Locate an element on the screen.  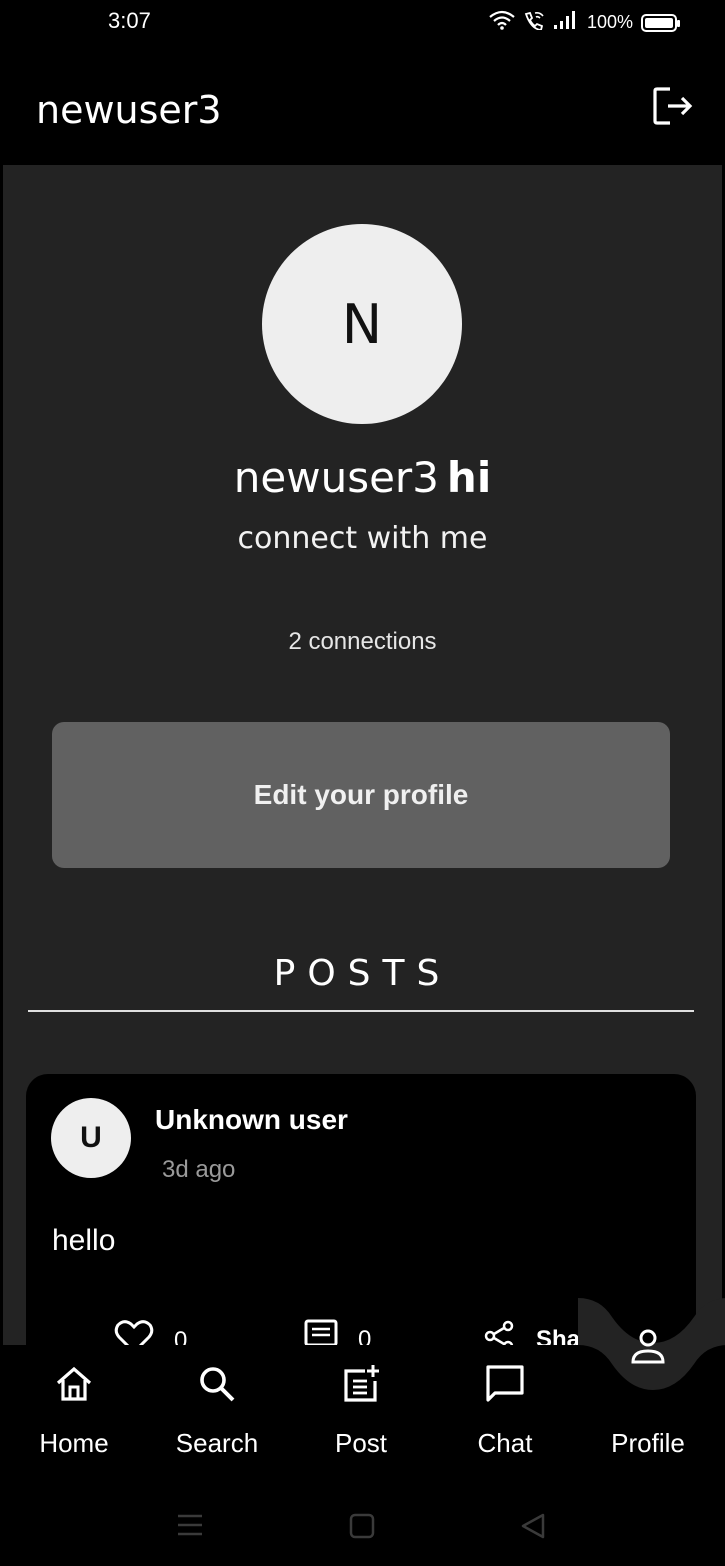
like-button: 0 is located at coordinates (150, 1332).